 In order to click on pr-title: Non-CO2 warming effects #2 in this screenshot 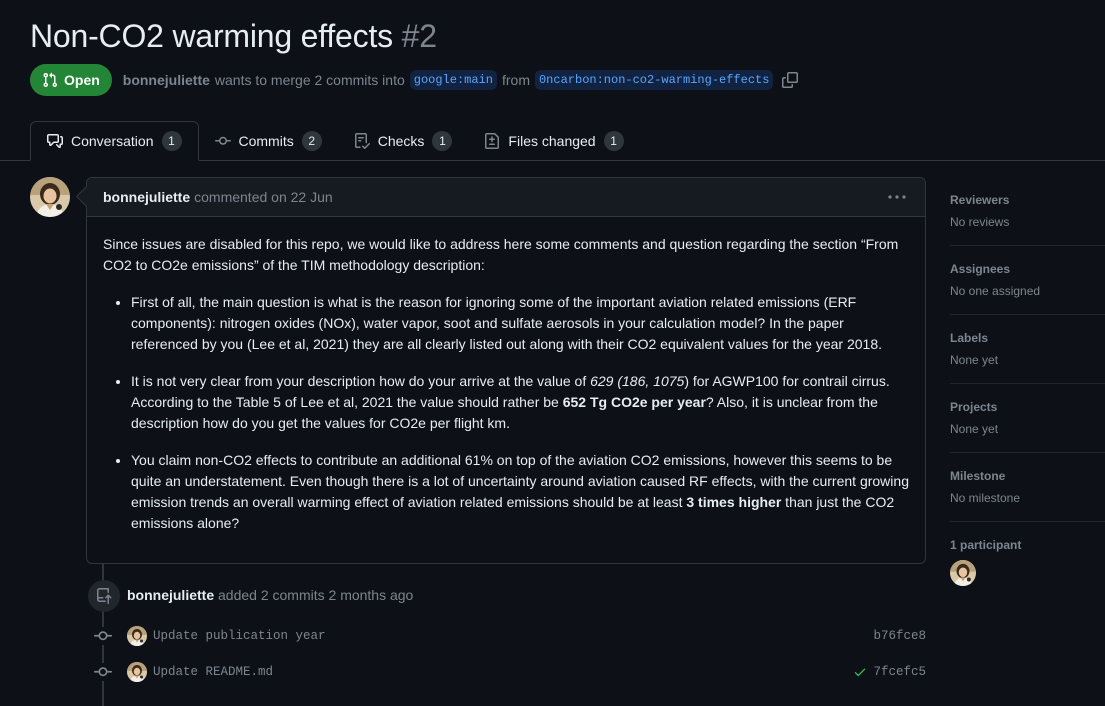, I will do `click(233, 36)`.